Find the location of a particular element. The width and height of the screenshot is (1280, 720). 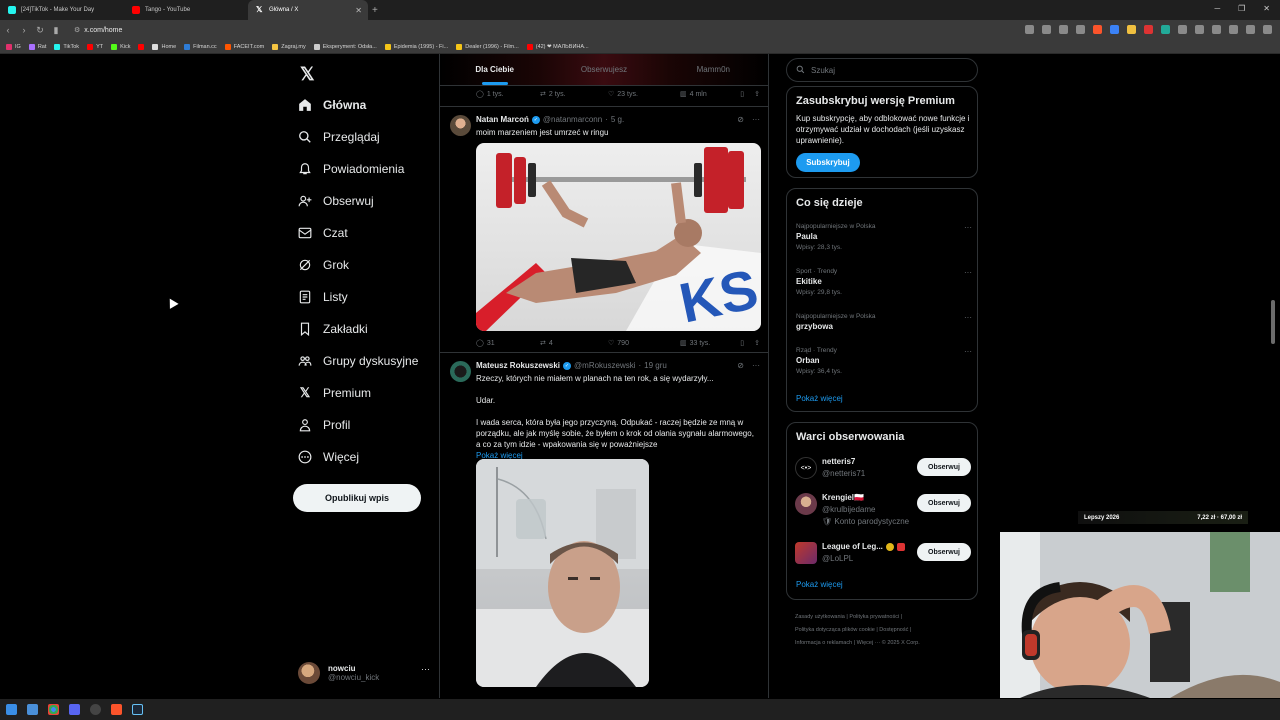

post-image: KS is located at coordinates (618, 237).